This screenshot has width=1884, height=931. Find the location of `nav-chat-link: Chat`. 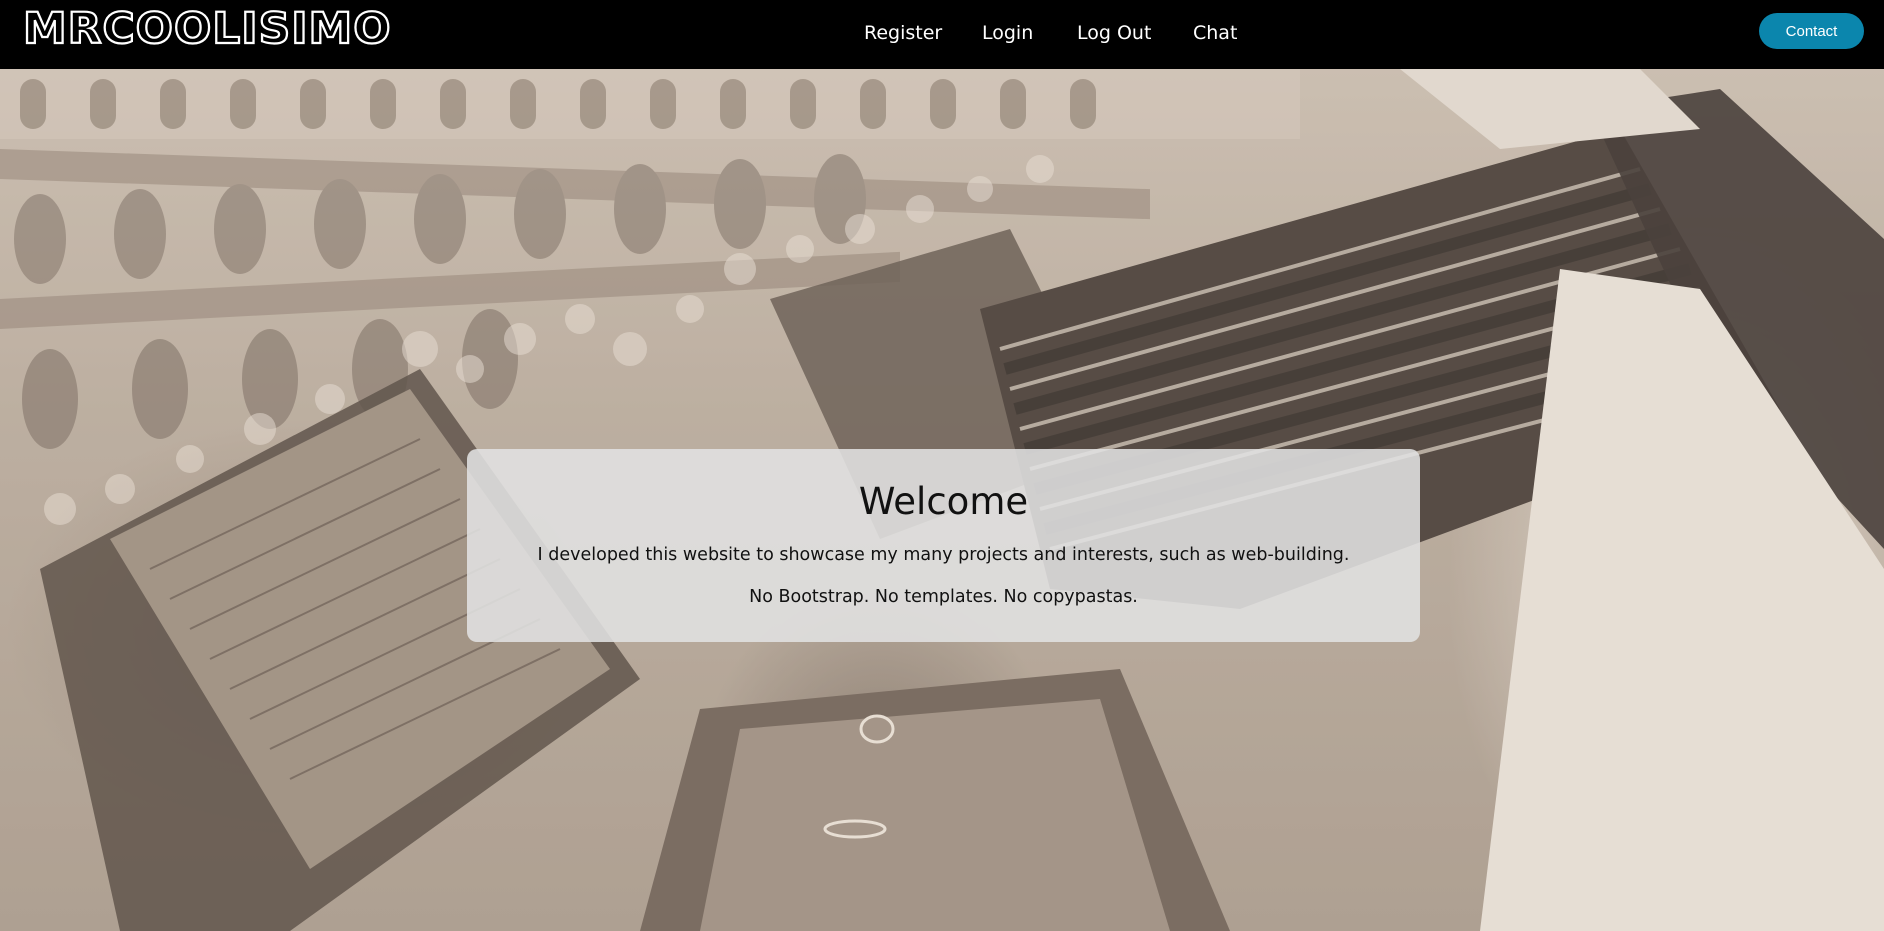

nav-chat-link: Chat is located at coordinates (1215, 33).